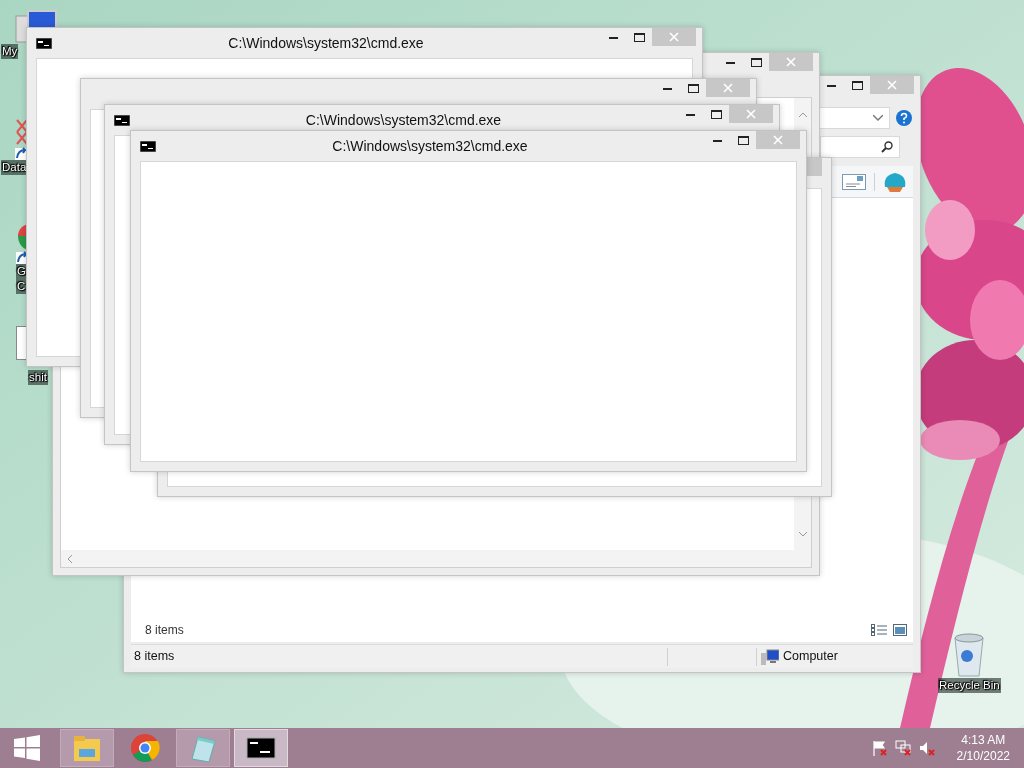  I want to click on horizontal-scrollbar, so click(436, 558).